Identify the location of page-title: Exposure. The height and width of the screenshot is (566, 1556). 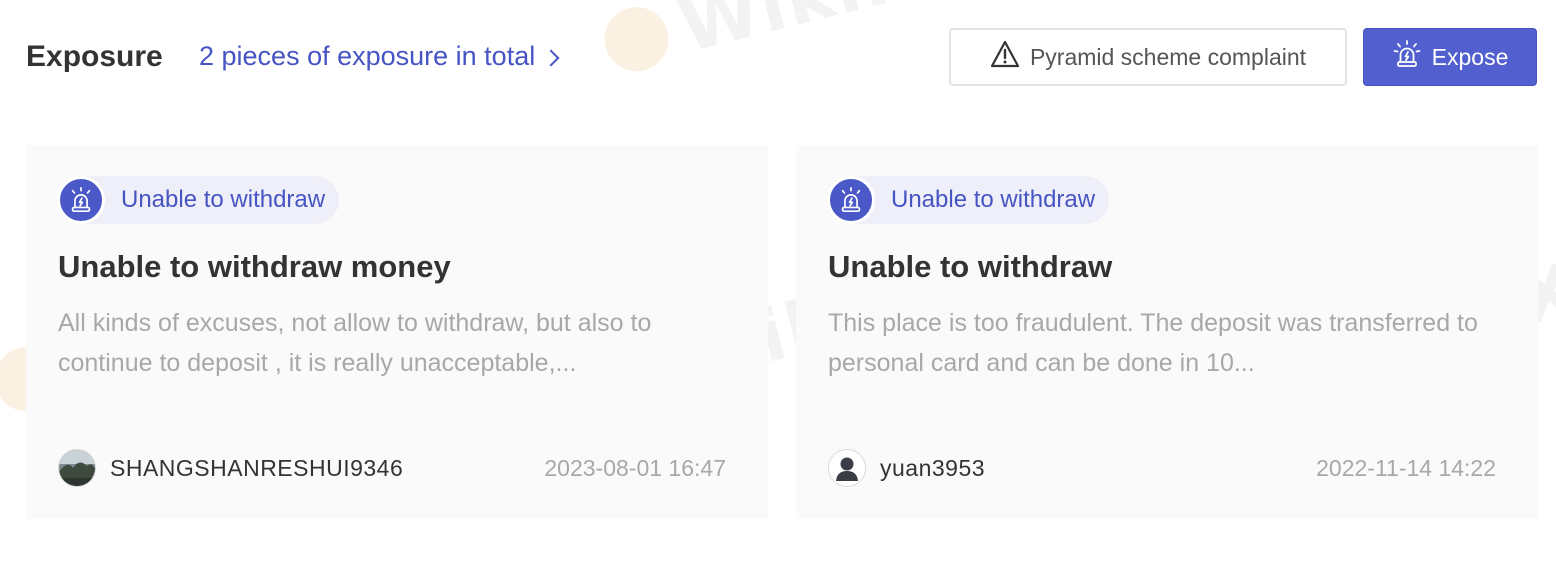
(94, 56).